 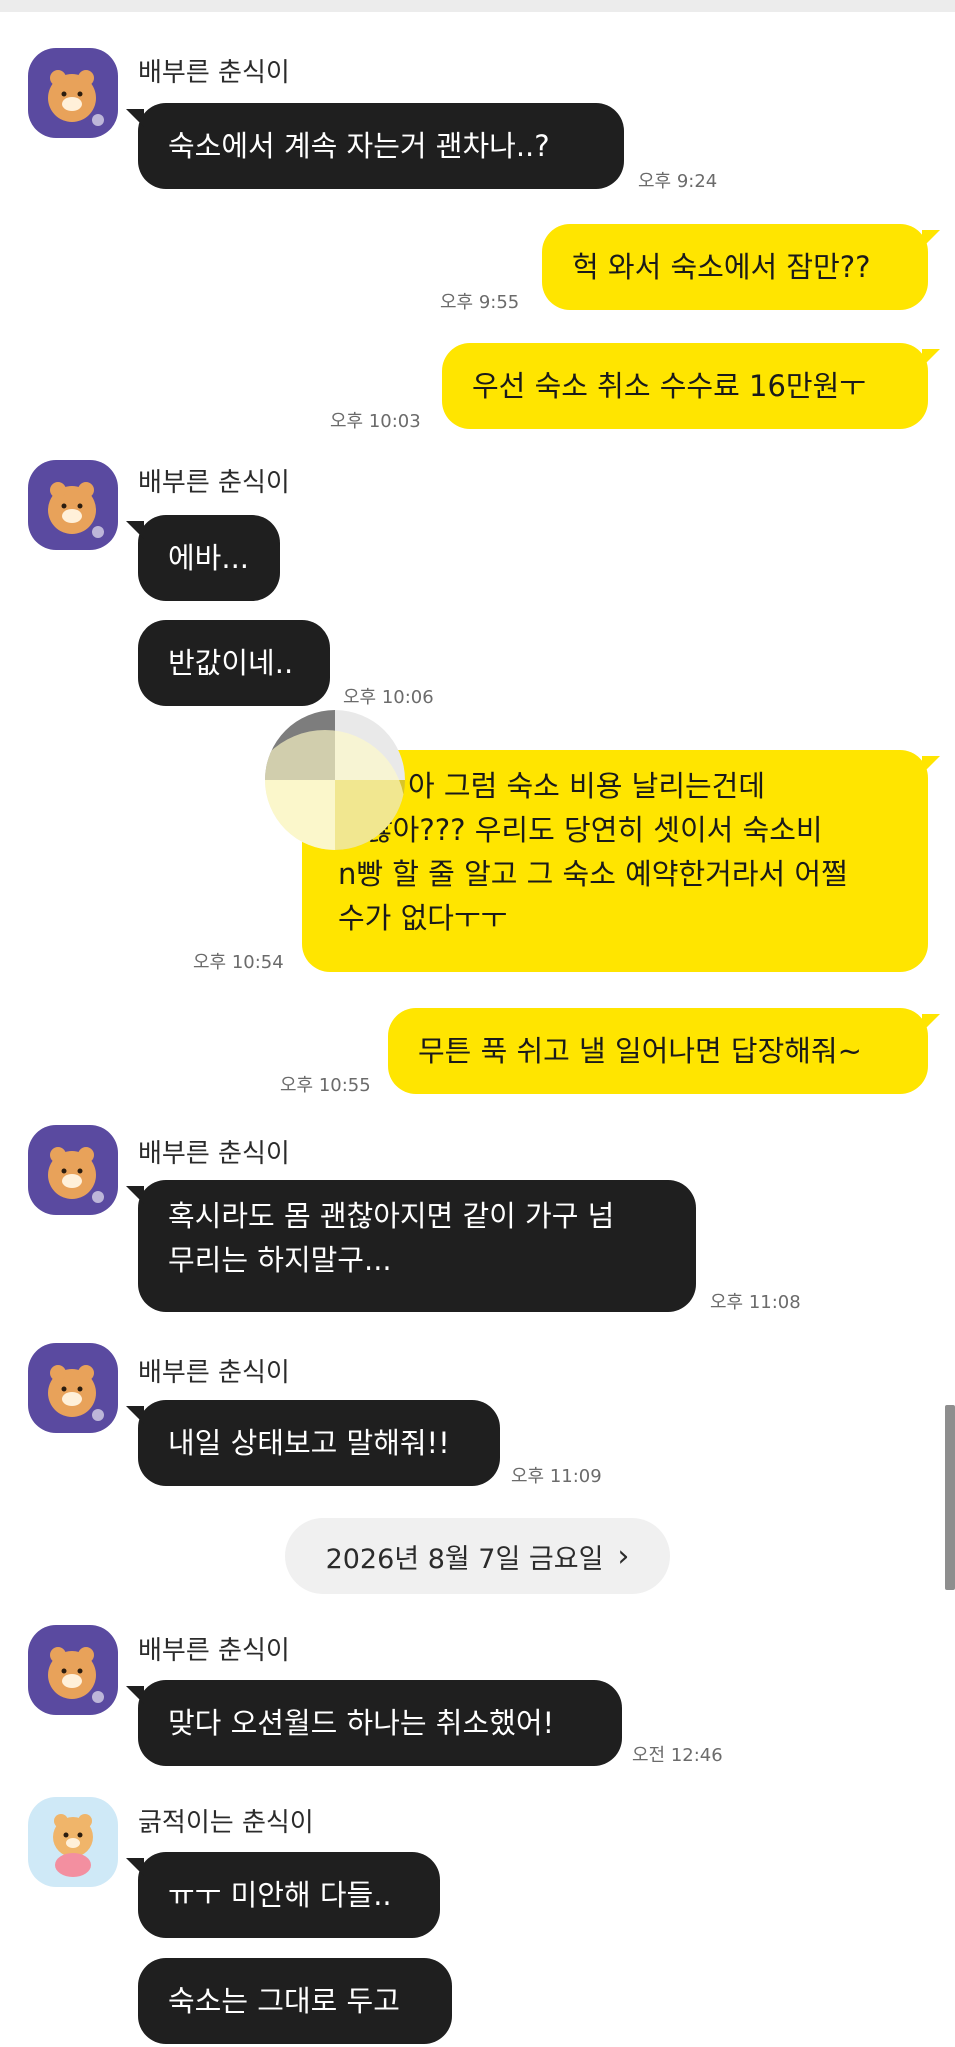 I want to click on incoming-message-bubble: 맞다 오션월드 하나는 취소했어!, so click(x=374, y=1723).